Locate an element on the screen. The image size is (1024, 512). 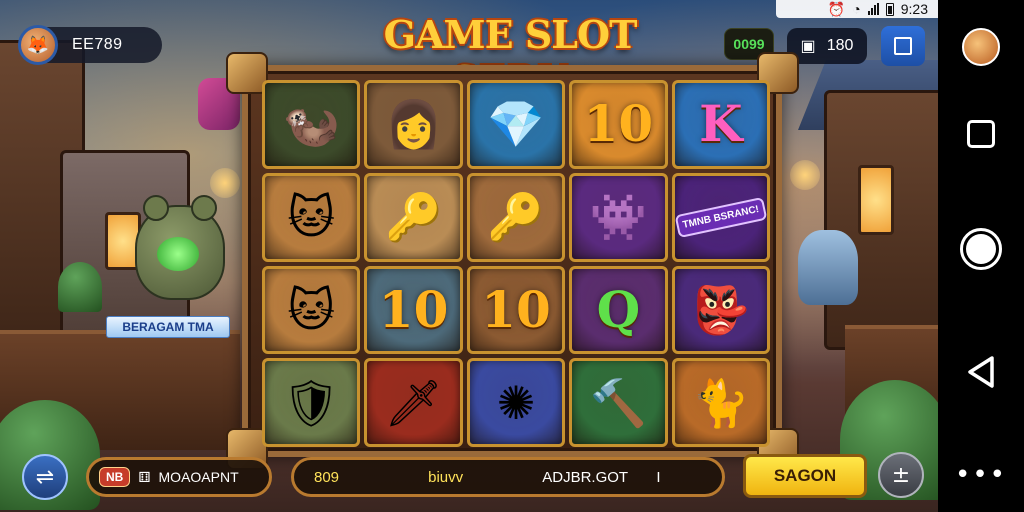
bet-selector: NB ⚅ MOAOAPNT is located at coordinates (179, 477).